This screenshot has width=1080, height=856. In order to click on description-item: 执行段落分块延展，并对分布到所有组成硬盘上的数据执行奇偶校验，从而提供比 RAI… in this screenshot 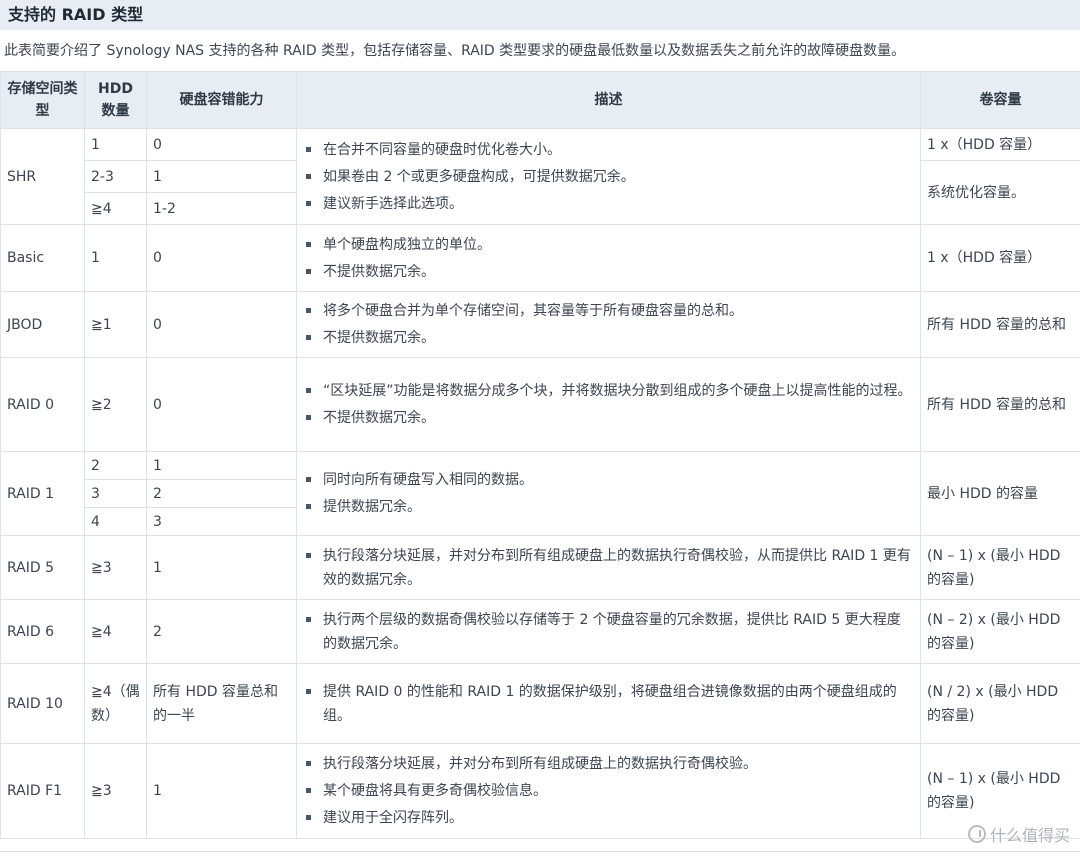, I will do `click(608, 568)`.